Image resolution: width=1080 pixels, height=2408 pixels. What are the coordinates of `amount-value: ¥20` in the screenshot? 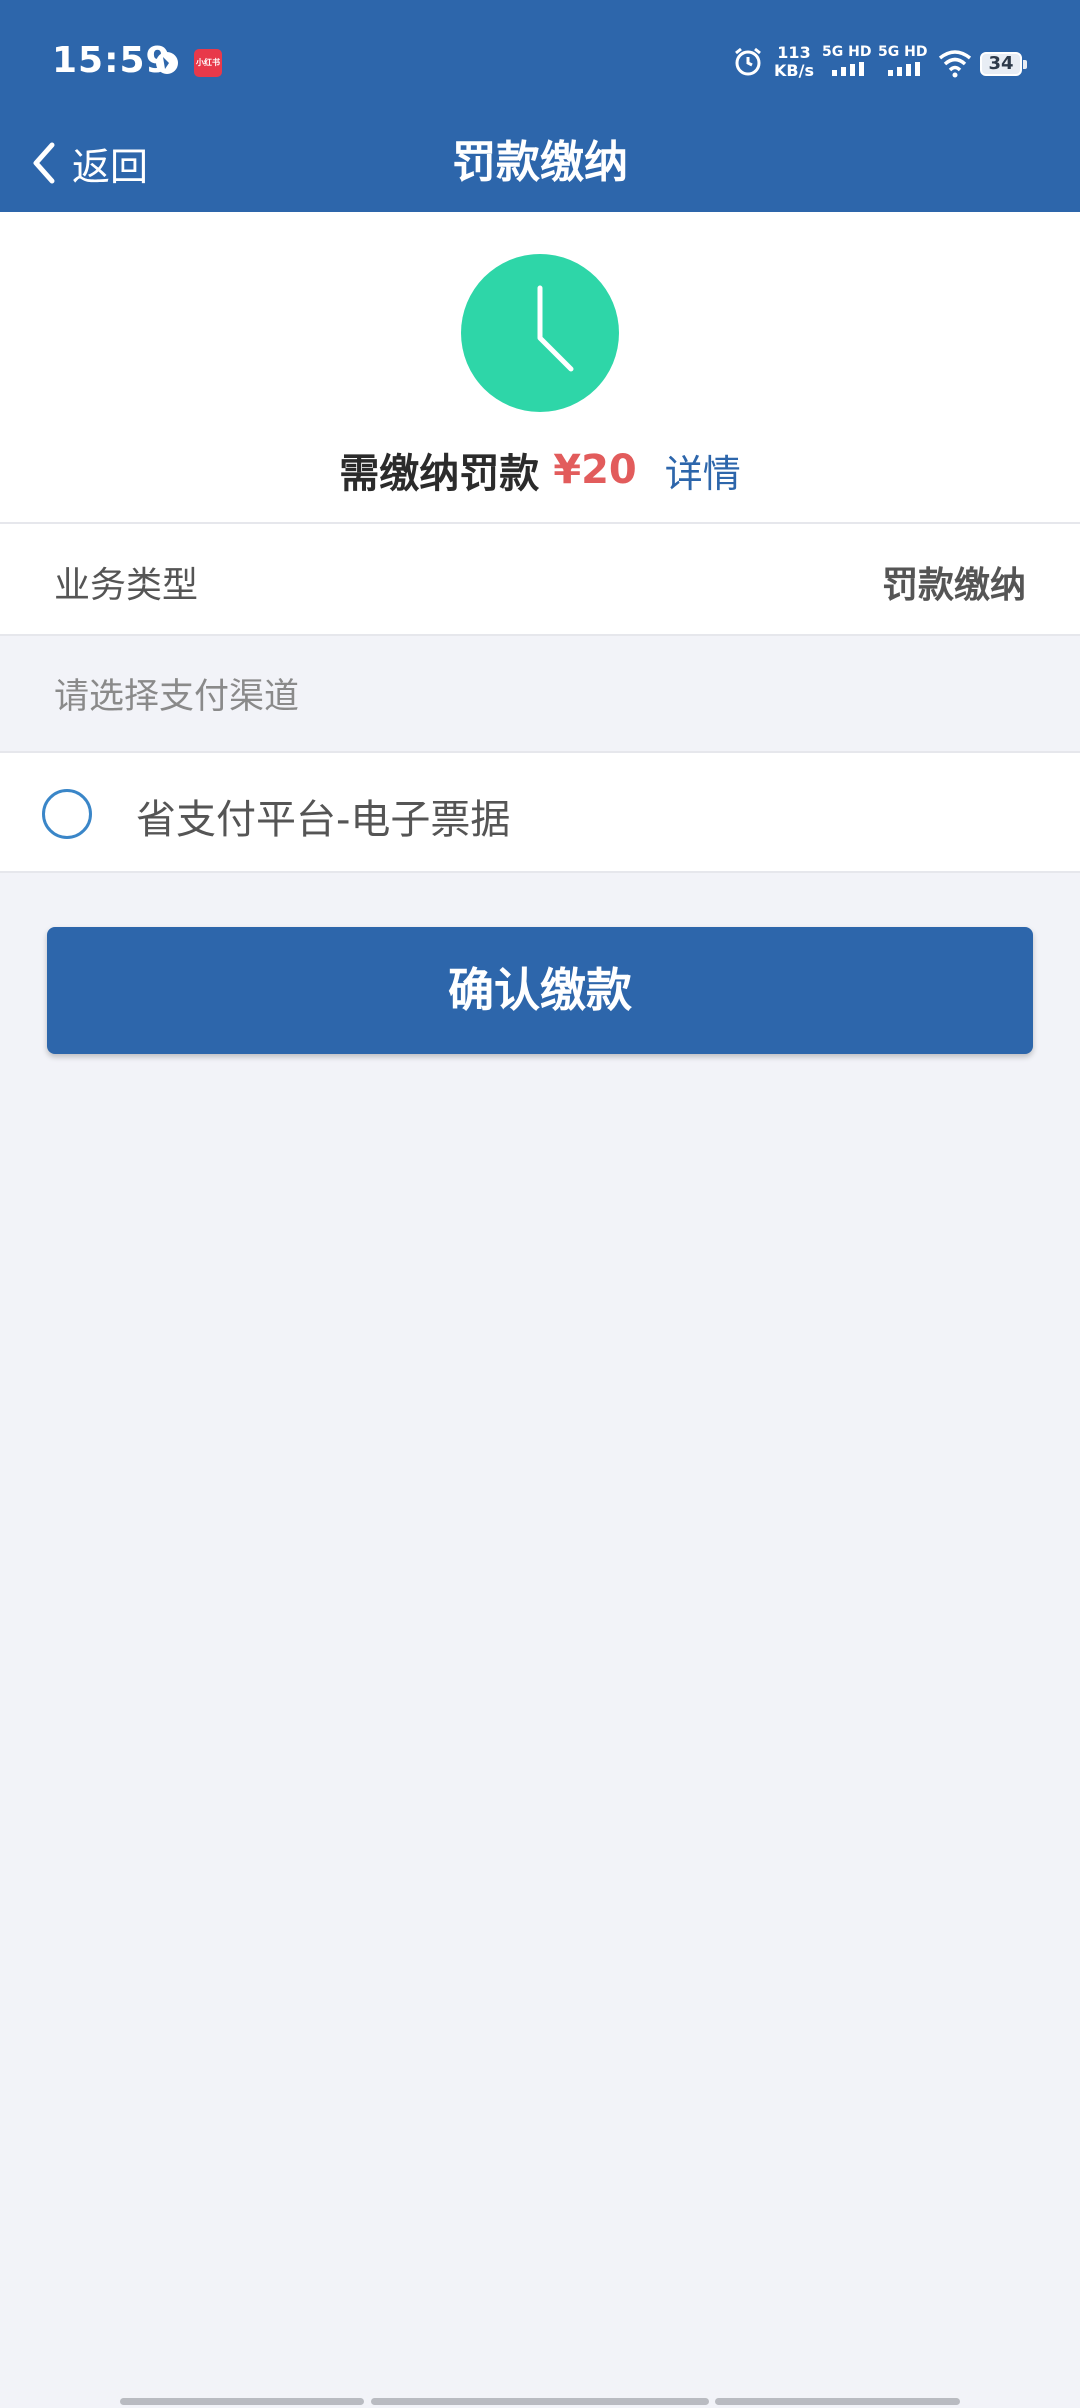 It's located at (595, 470).